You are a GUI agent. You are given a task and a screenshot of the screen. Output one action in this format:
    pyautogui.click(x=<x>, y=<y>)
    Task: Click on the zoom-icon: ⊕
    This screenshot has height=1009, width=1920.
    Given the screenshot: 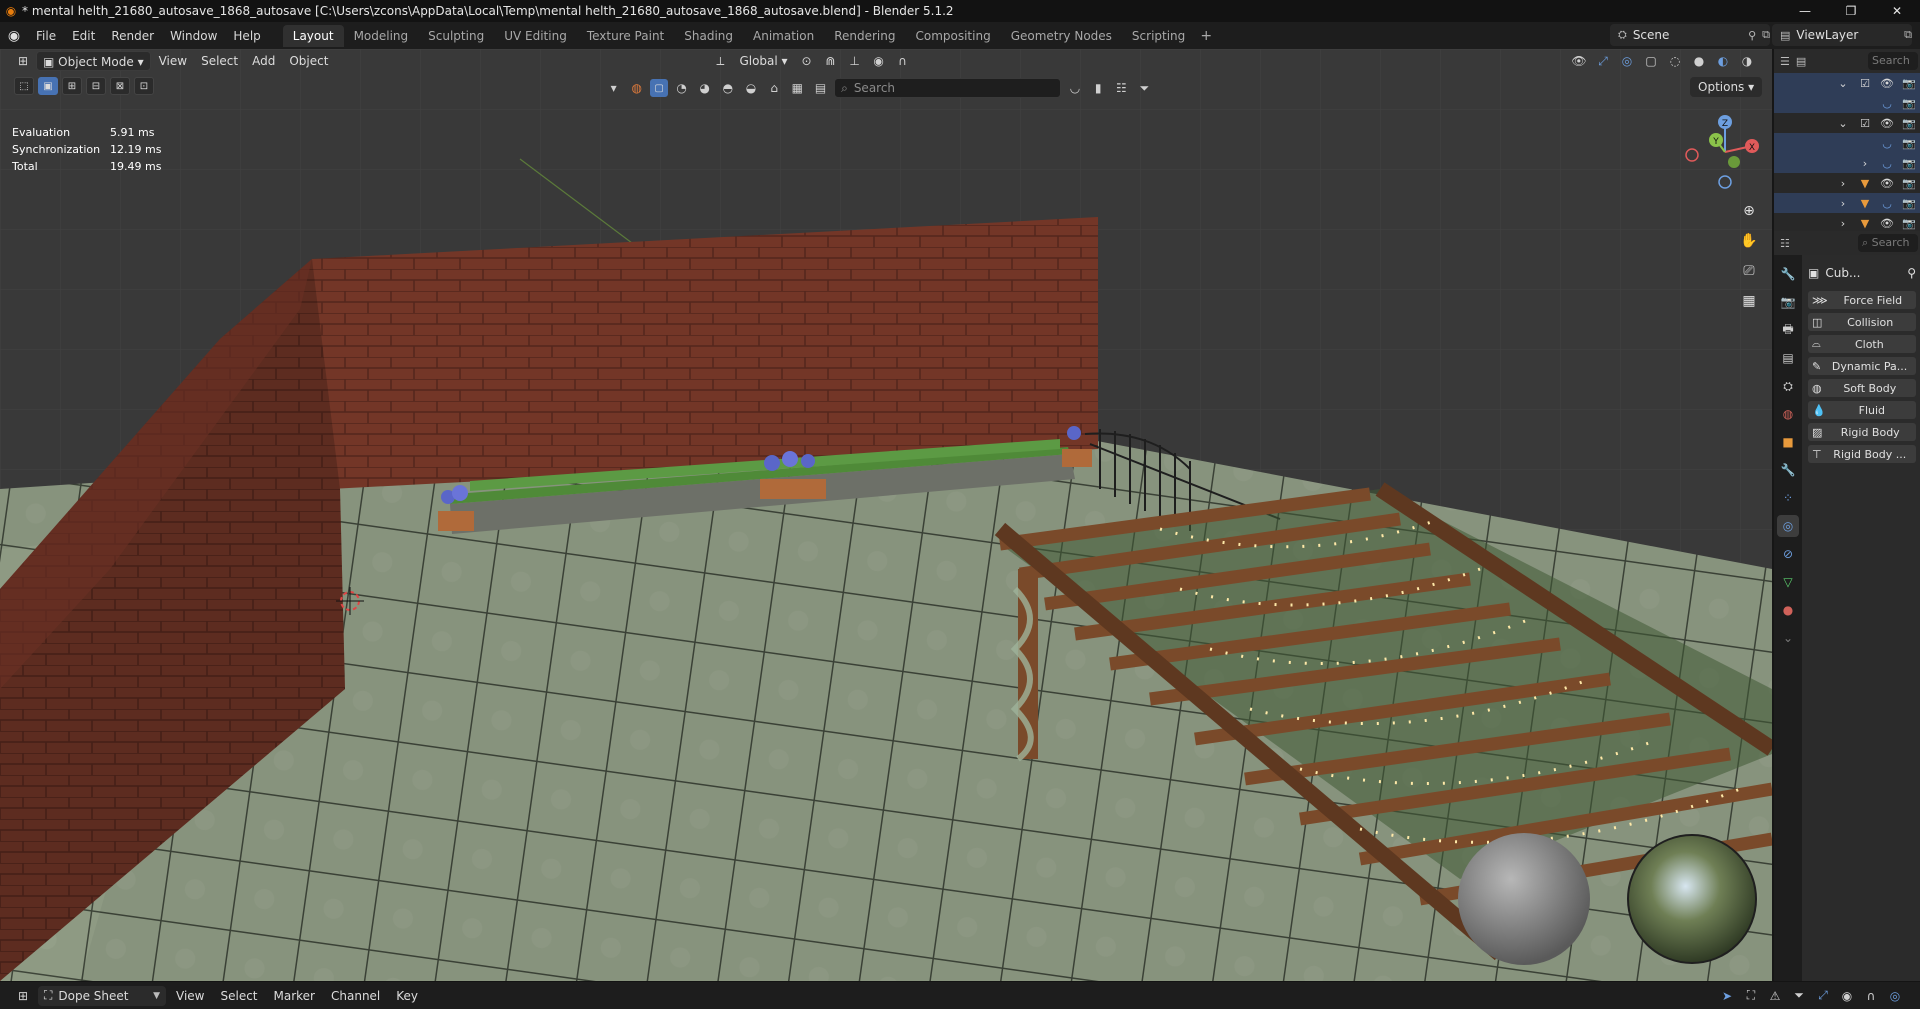 What is the action you would take?
    pyautogui.click(x=1749, y=211)
    